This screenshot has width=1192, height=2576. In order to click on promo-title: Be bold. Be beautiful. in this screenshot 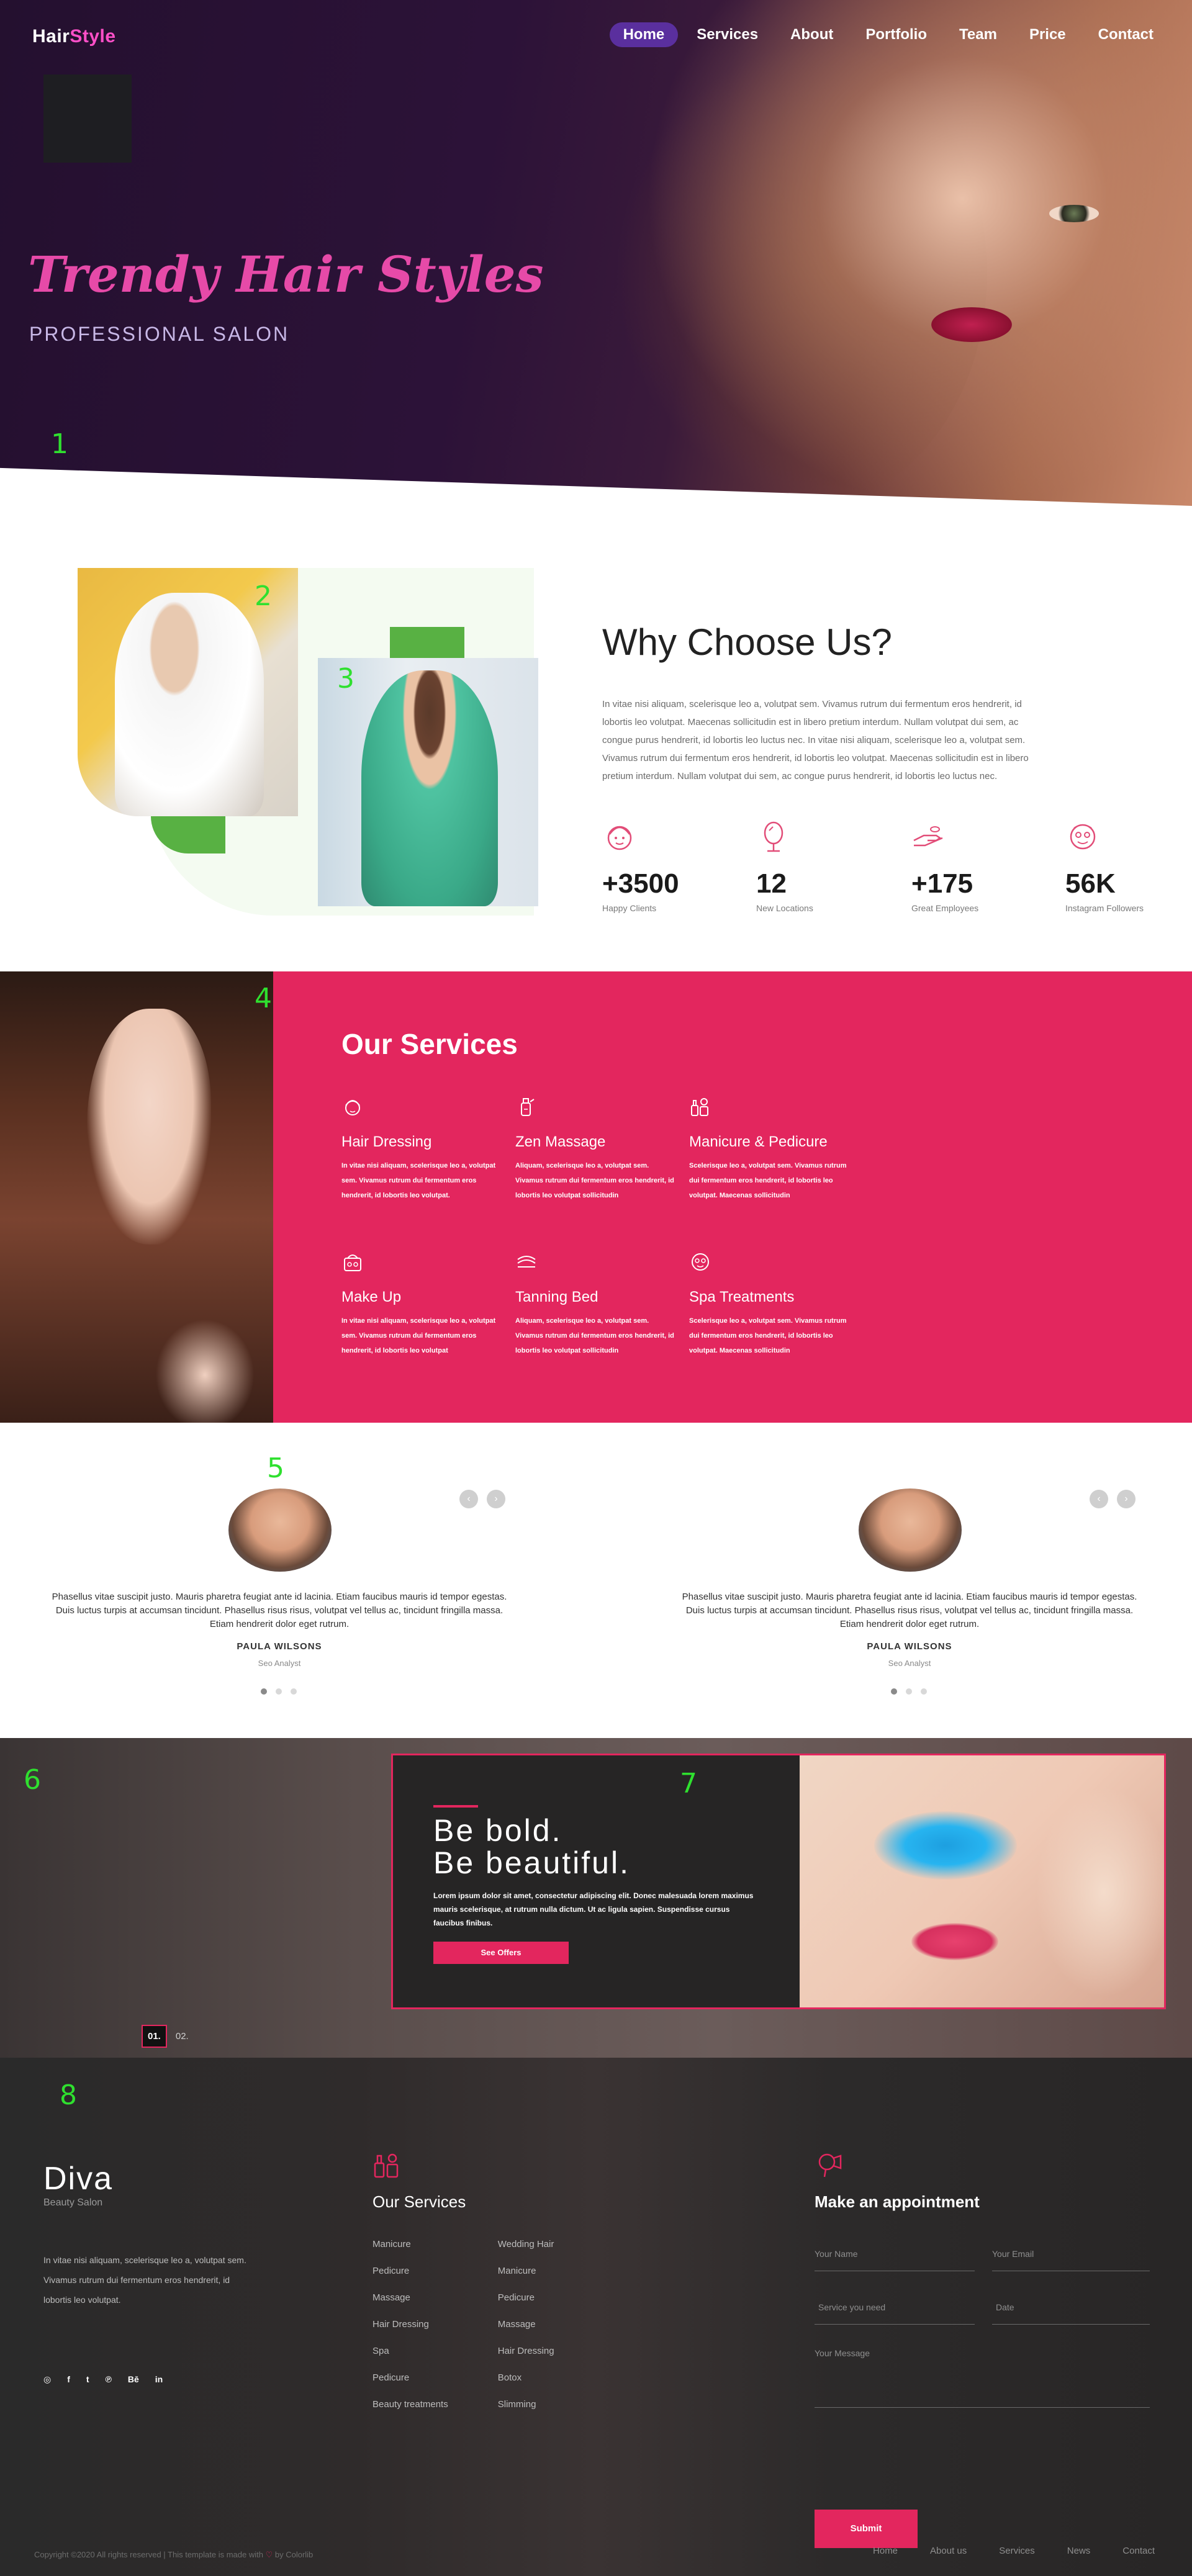, I will do `click(531, 1846)`.